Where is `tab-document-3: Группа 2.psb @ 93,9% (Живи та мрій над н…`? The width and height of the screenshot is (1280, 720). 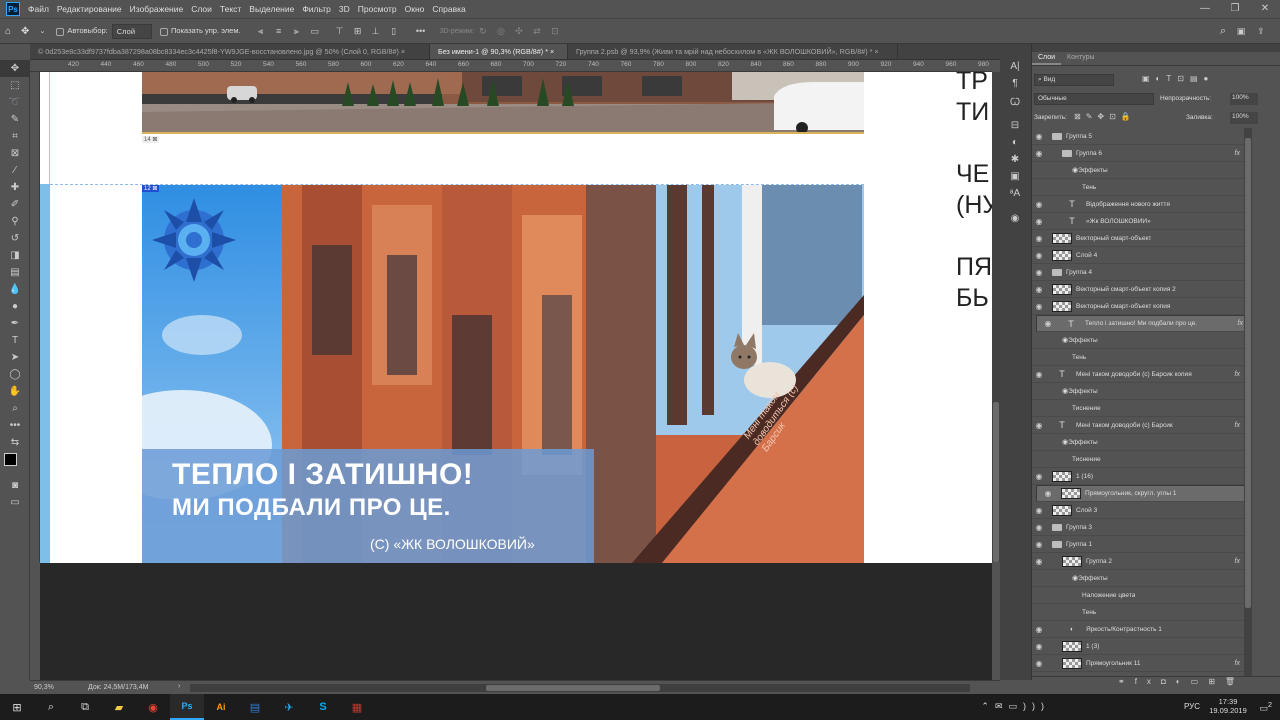
tab-document-3: Группа 2.psb @ 93,9% (Живи та мрій над н… is located at coordinates (733, 51).